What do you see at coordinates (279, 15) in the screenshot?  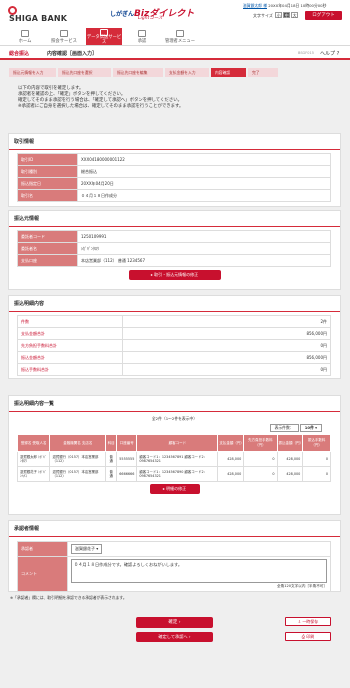 I see `font-small-button: 小` at bounding box center [279, 15].